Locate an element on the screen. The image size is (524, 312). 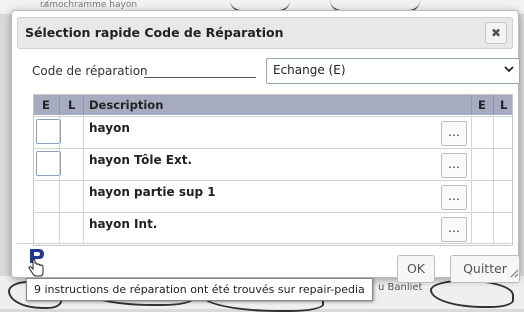
label-underline is located at coordinates (200, 77).